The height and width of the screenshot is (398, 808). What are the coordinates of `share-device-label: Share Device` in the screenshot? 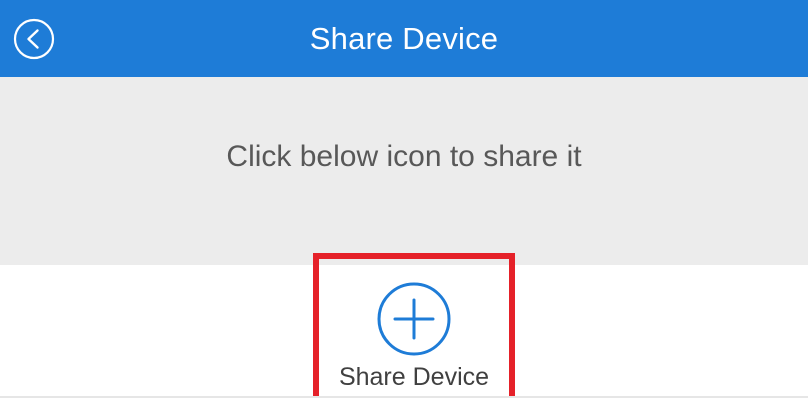 It's located at (414, 377).